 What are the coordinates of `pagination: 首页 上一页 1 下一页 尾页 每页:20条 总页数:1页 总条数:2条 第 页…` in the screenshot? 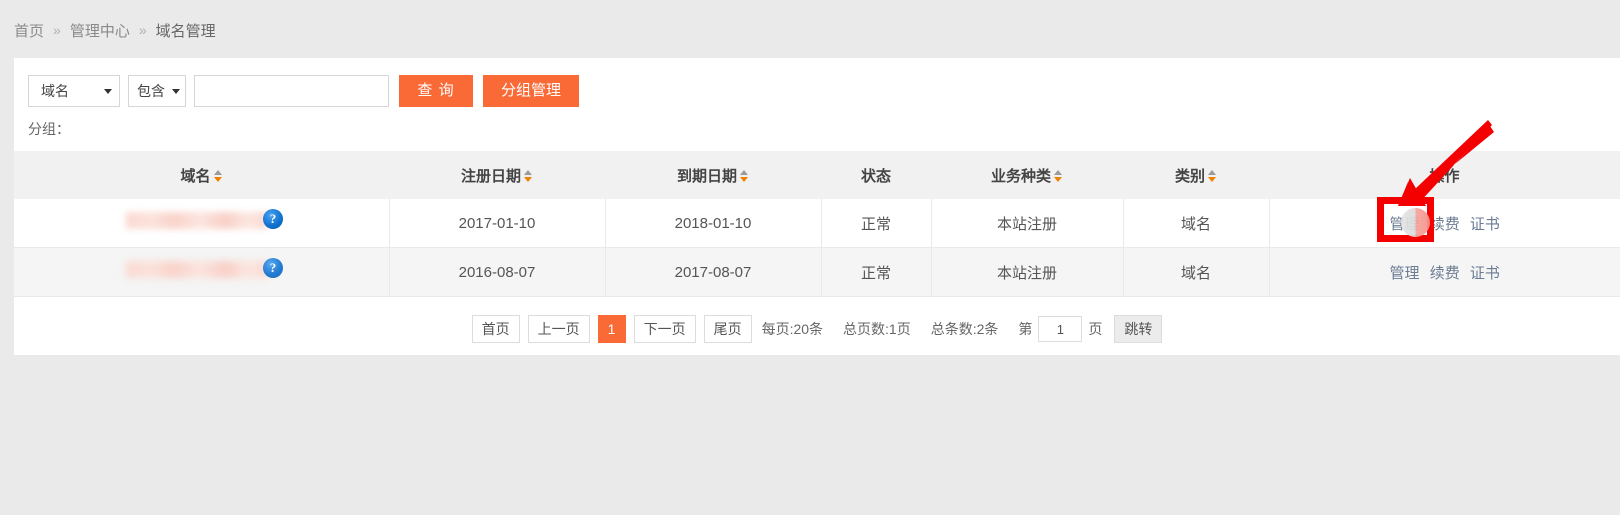 It's located at (817, 329).